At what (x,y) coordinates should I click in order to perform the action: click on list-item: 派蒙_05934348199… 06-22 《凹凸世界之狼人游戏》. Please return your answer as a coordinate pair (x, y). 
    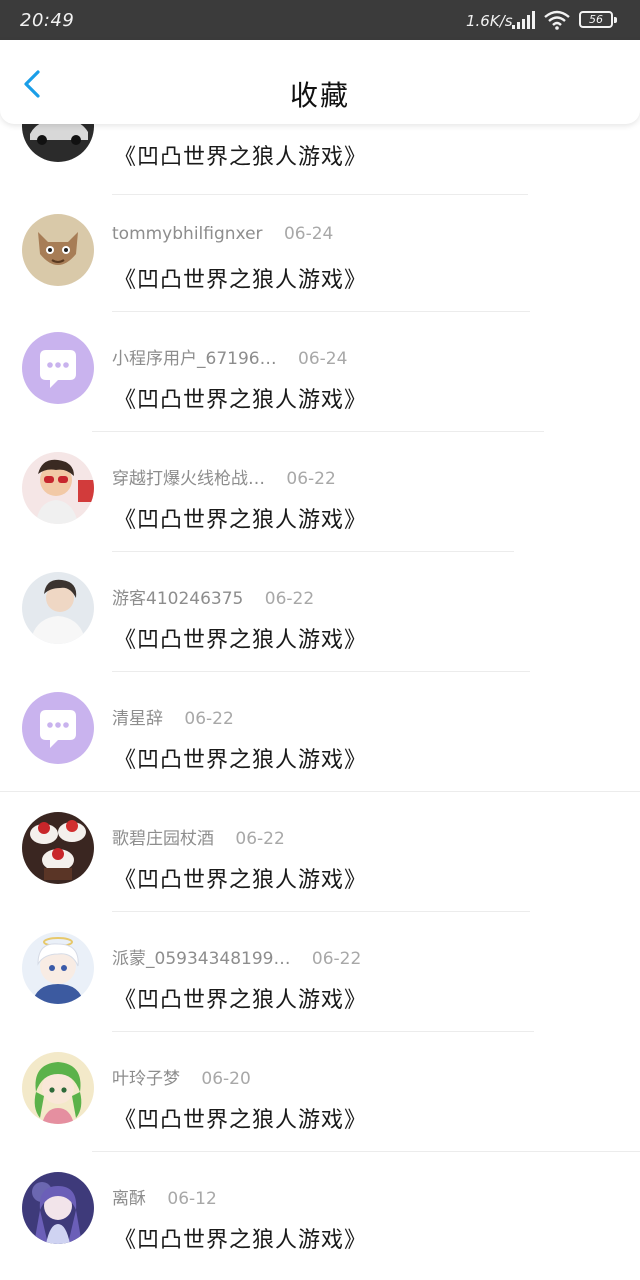
    Looking at the image, I should click on (320, 969).